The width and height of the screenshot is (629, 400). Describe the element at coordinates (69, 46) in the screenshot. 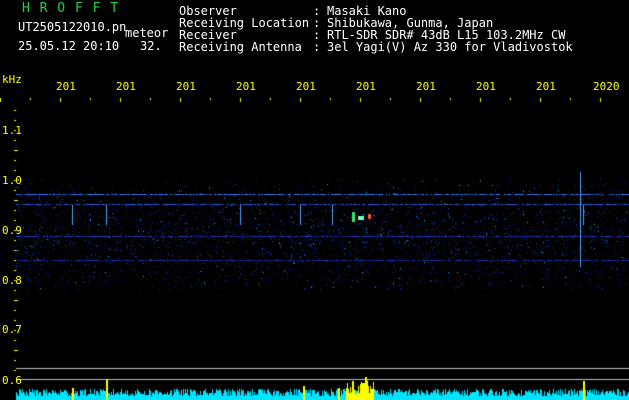

I see `timestamp: 25.05.12 20:10` at that location.